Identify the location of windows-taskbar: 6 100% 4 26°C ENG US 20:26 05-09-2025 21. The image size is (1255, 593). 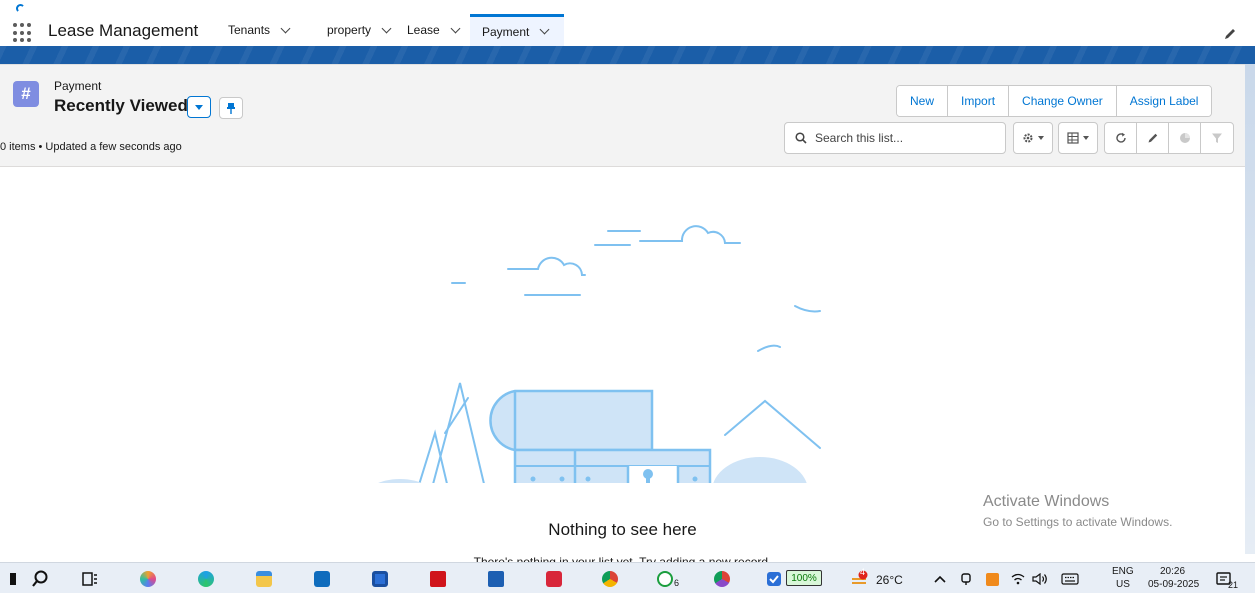
(627, 577).